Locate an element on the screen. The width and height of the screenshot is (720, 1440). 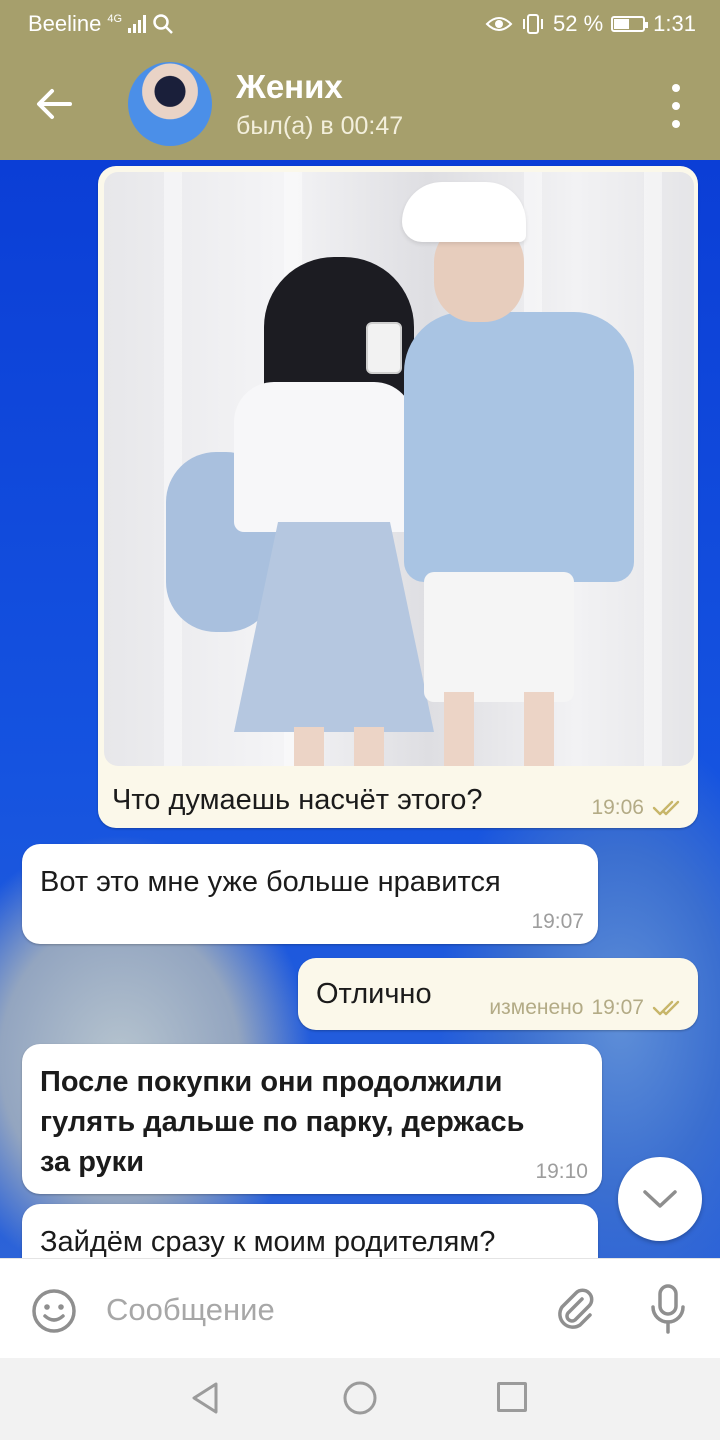
message-bubble-incoming: Вот это мне уже больше нравится 19:07 is located at coordinates (310, 894).